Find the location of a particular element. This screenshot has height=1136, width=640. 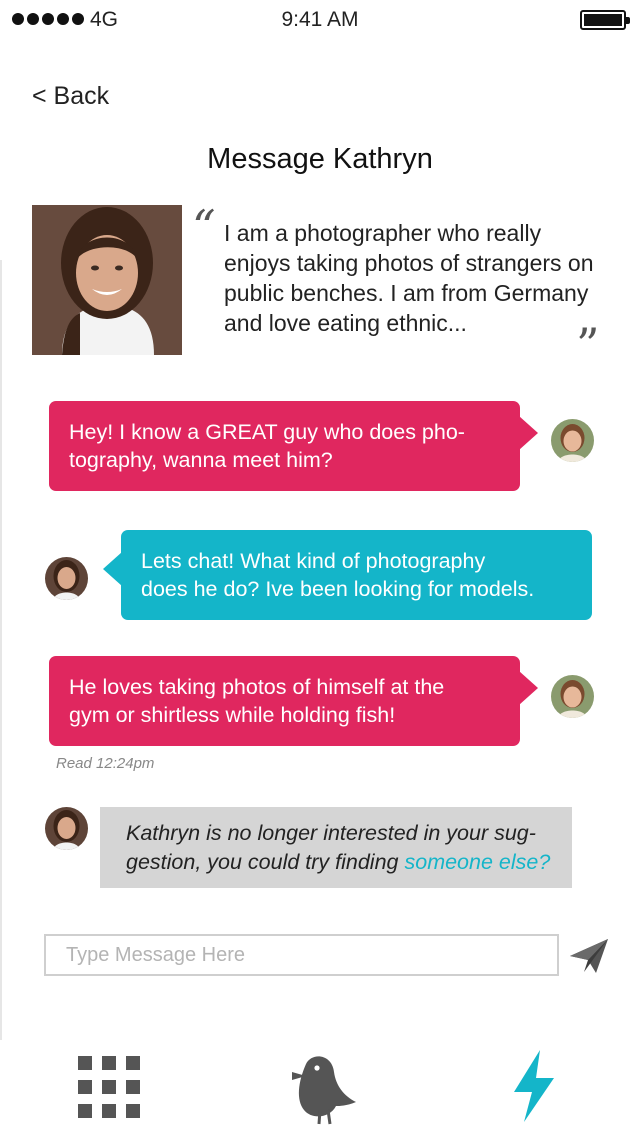

paper-plane-icon is located at coordinates (589, 956).